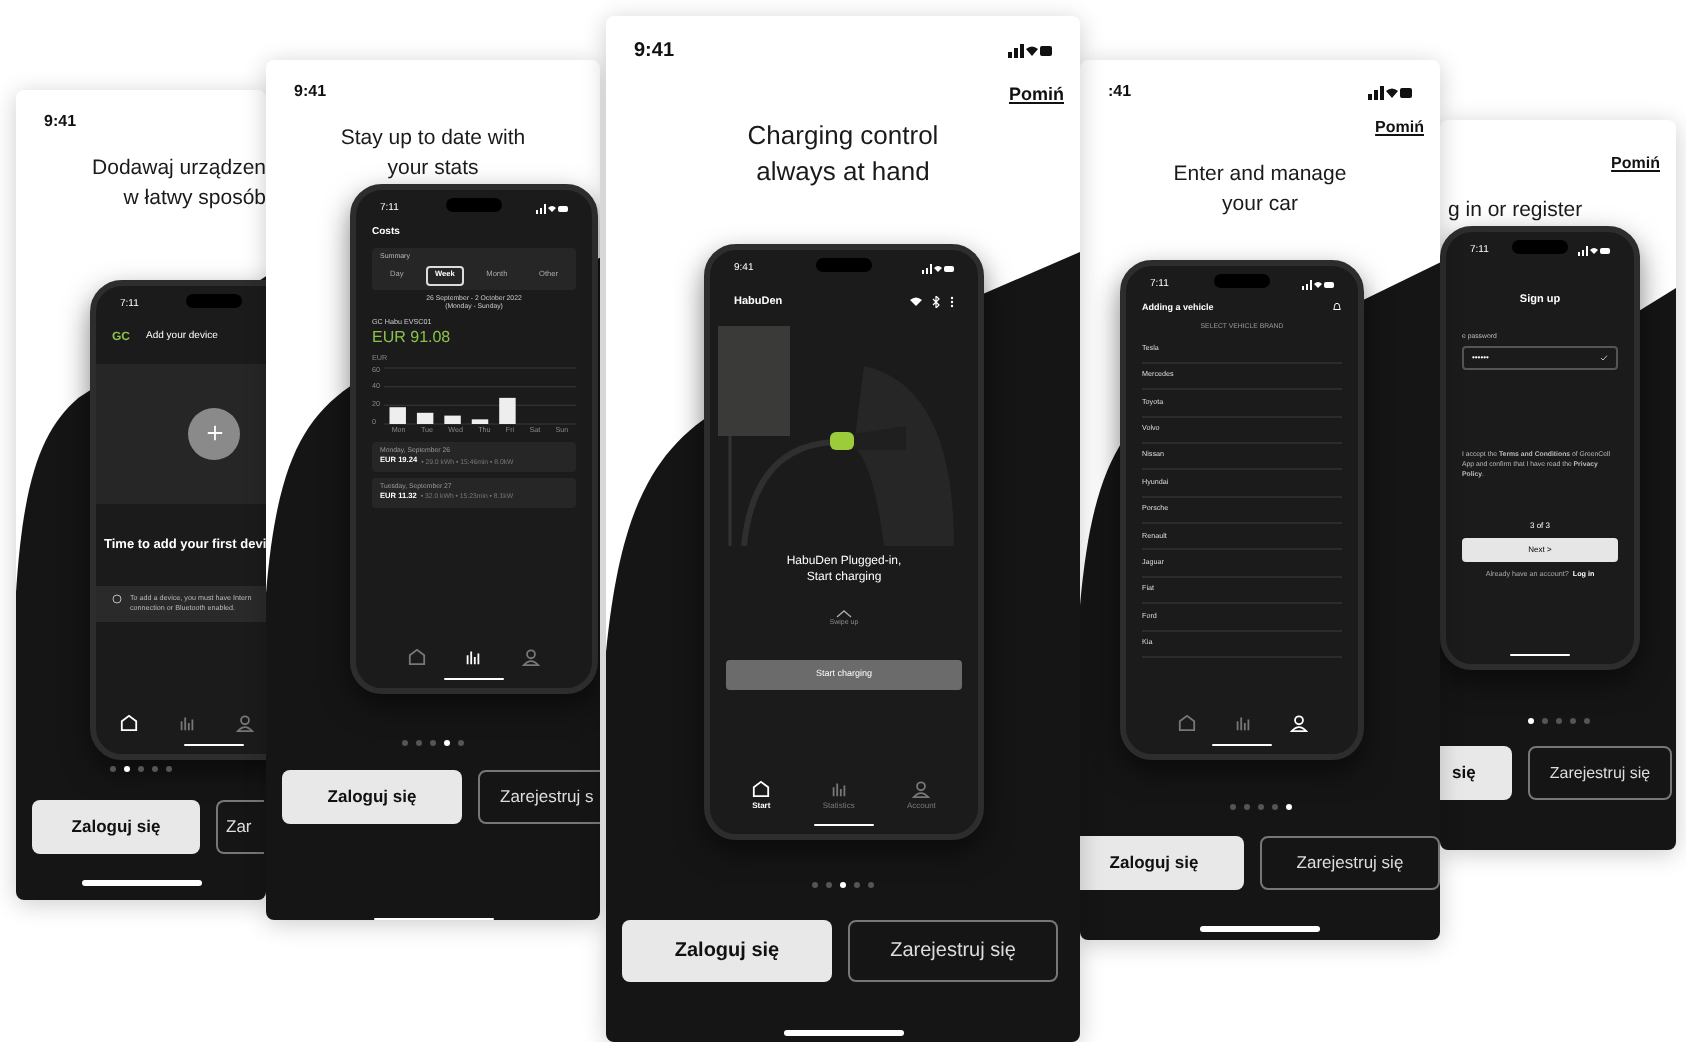  What do you see at coordinates (1120, 92) in the screenshot?
I see `status-time: :41` at bounding box center [1120, 92].